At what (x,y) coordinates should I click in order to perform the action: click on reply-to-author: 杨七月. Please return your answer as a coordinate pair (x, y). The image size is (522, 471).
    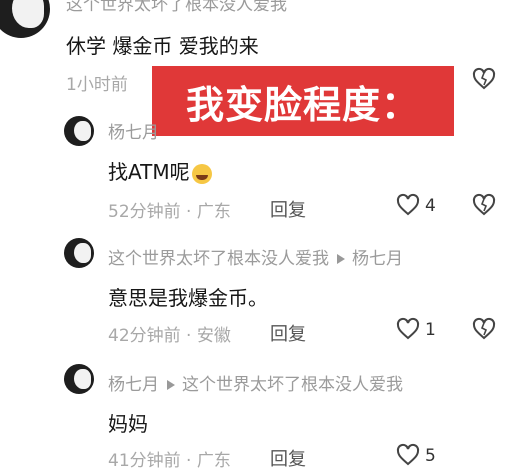
    Looking at the image, I should click on (377, 259).